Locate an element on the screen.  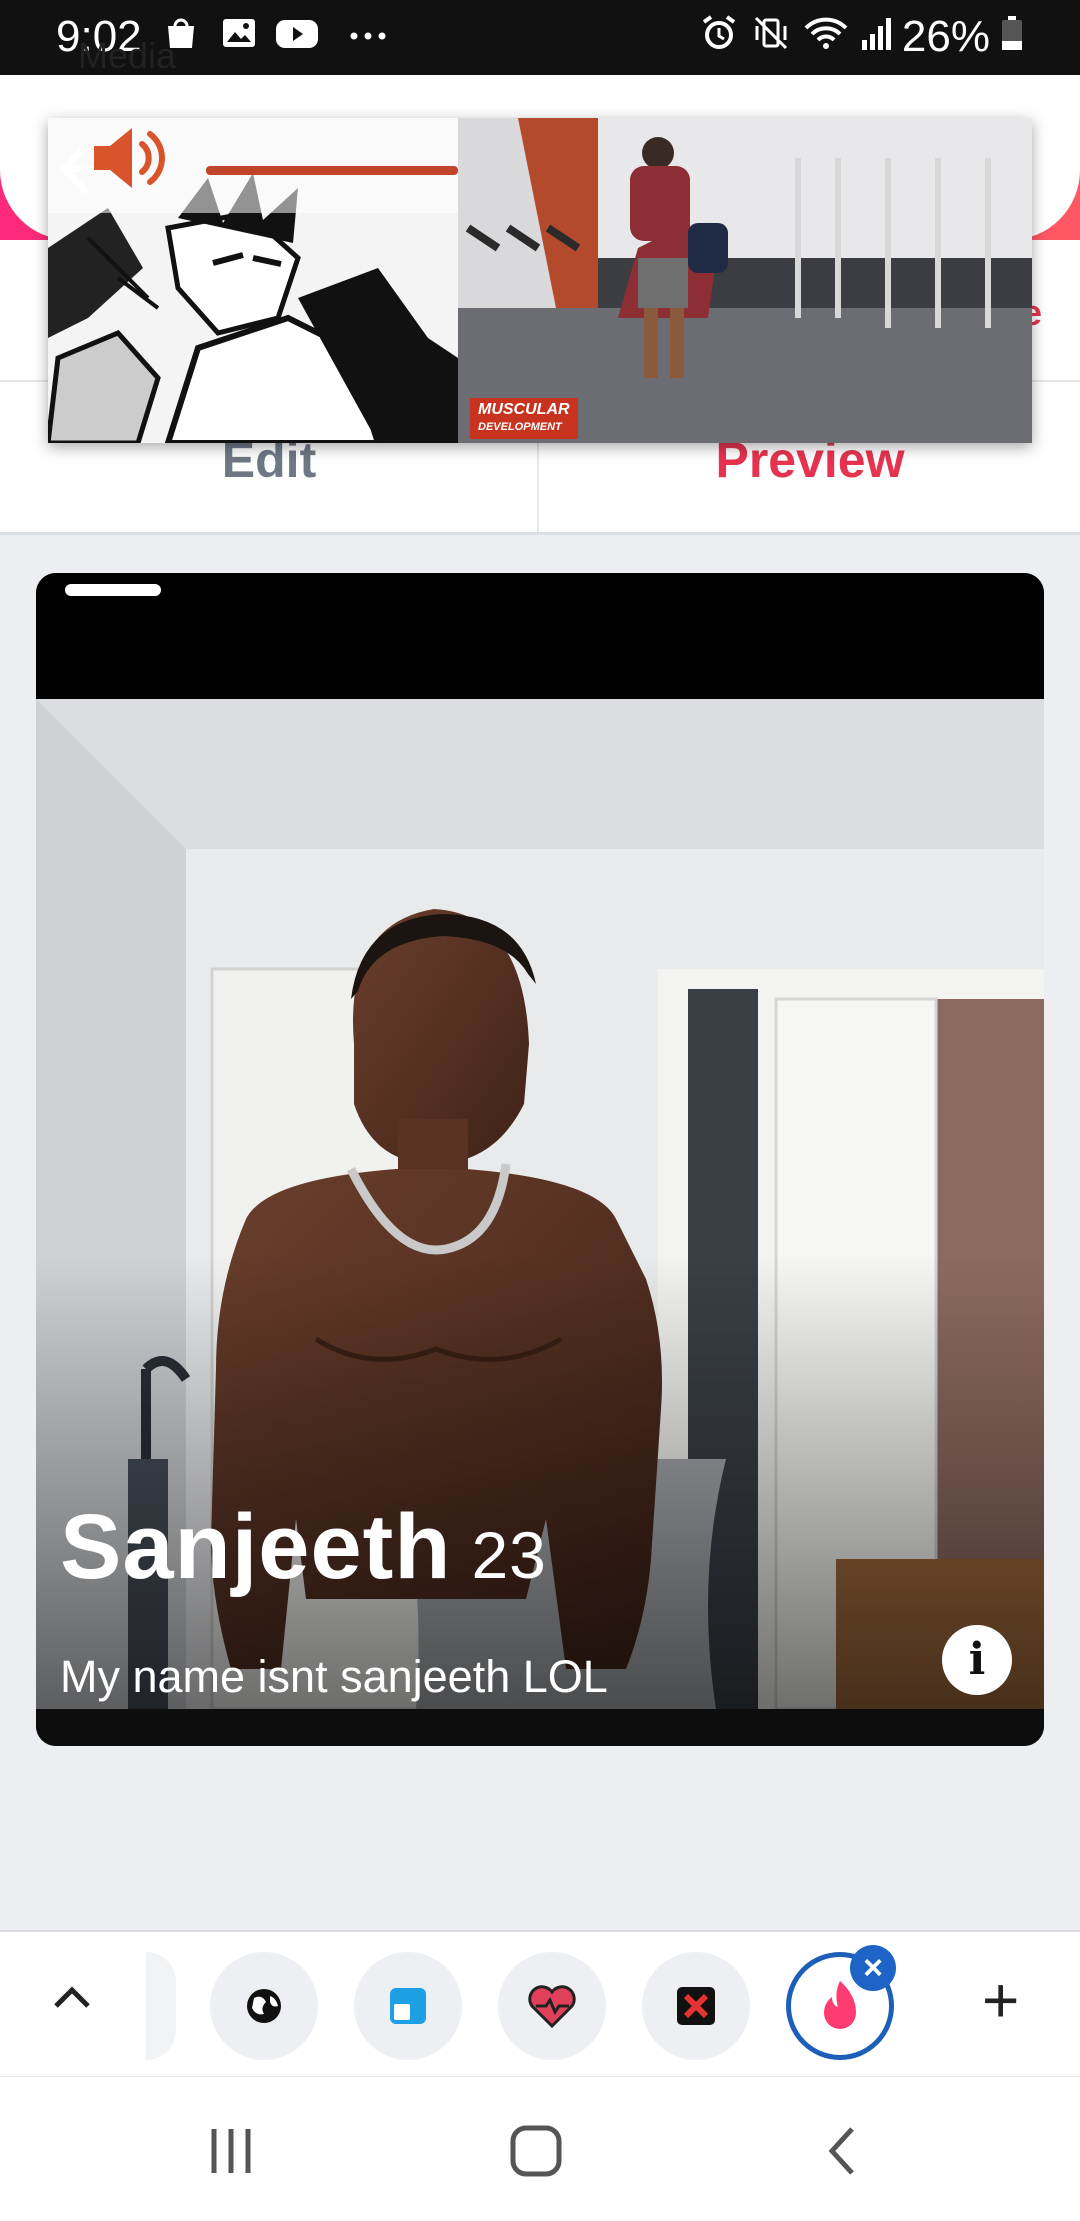
more-dots-icon is located at coordinates (368, 36).